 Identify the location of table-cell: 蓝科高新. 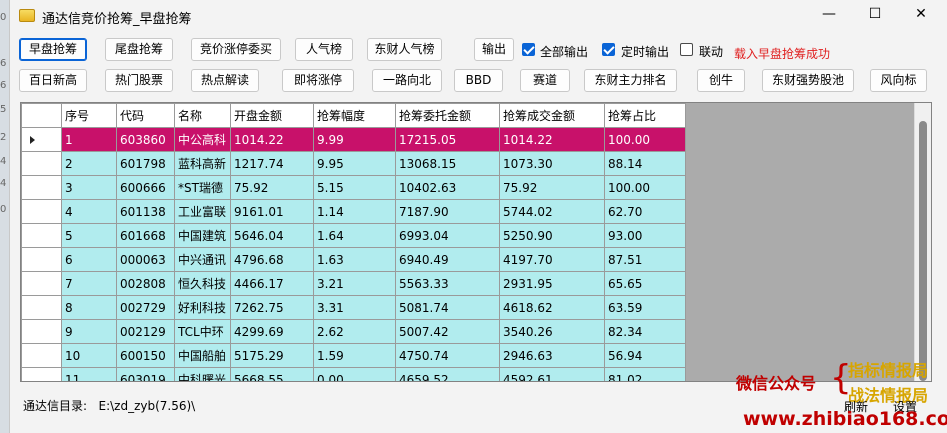
(202, 163).